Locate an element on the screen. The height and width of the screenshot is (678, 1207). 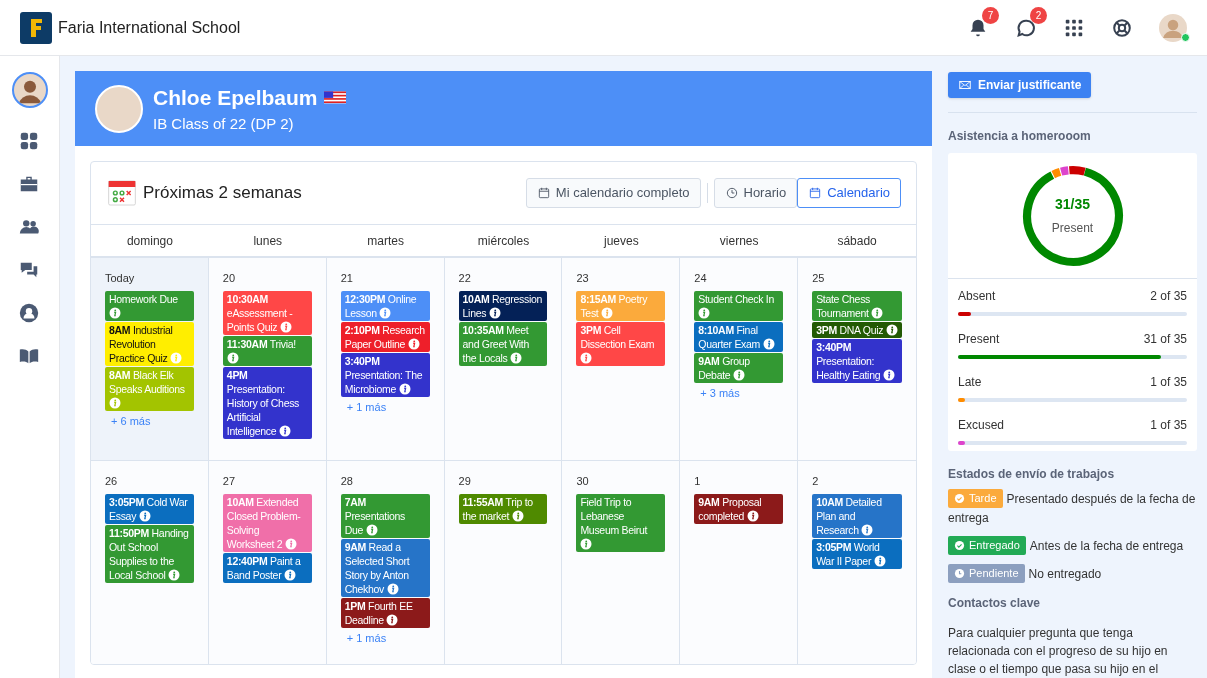
weekday-header: domingo is located at coordinates (149, 241).